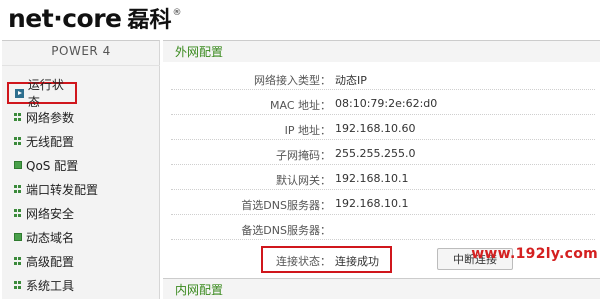  I want to click on sidebar-divider, so click(81, 65).